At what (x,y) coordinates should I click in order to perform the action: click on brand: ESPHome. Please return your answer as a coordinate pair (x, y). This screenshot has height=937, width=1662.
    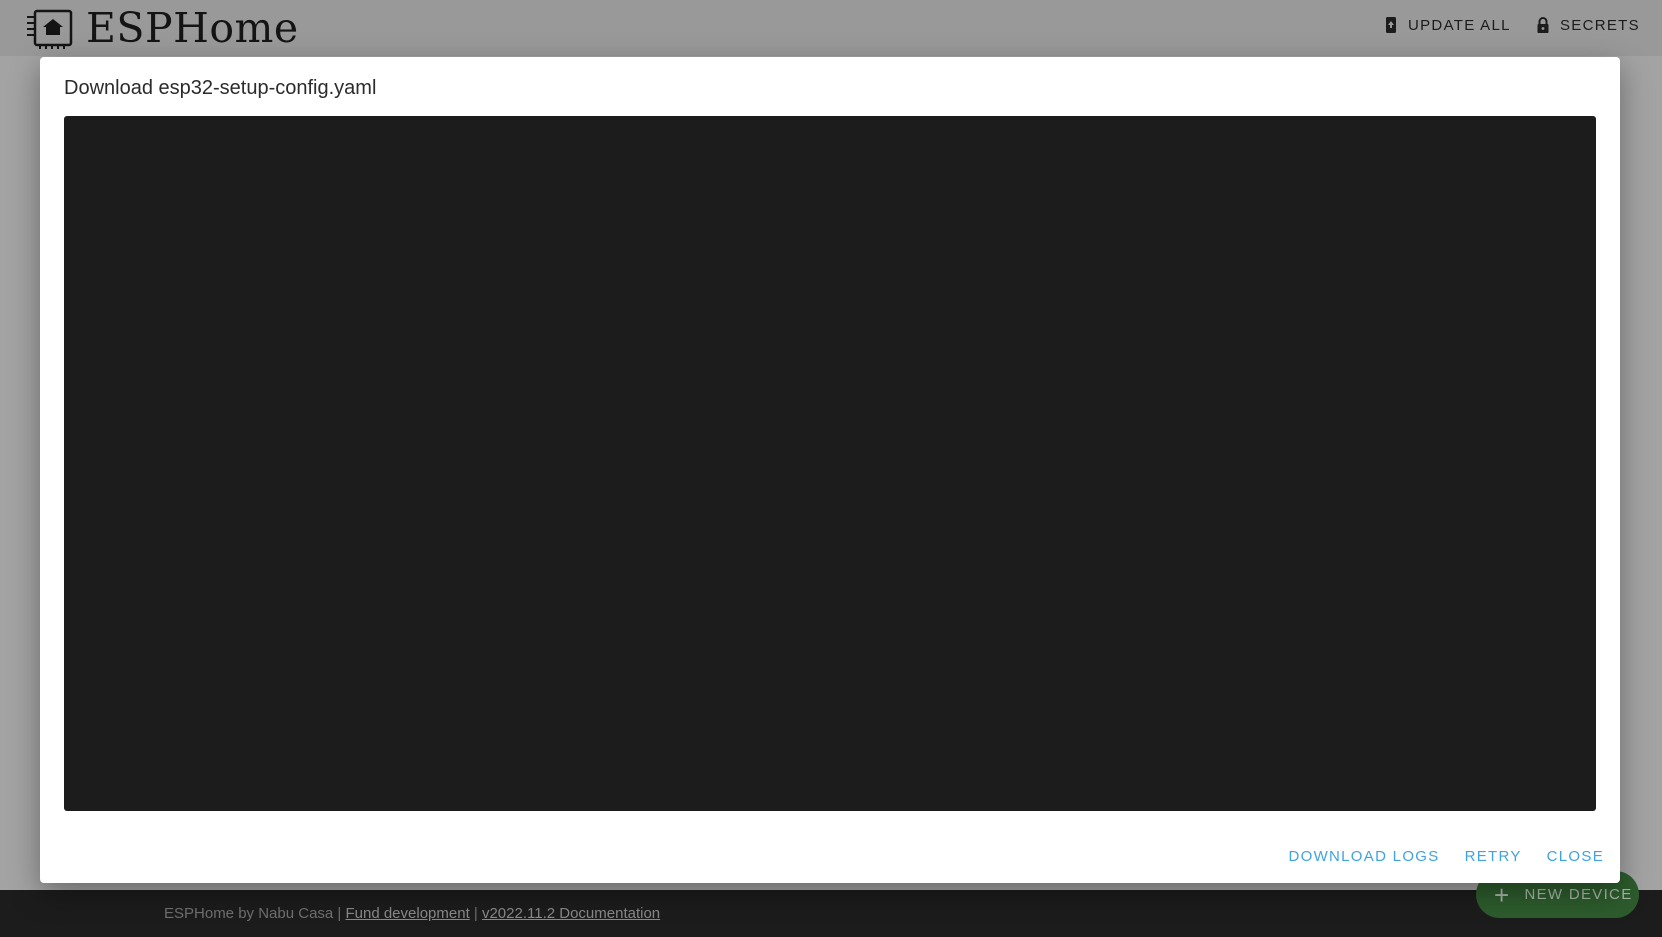
    Looking at the image, I should click on (162, 28).